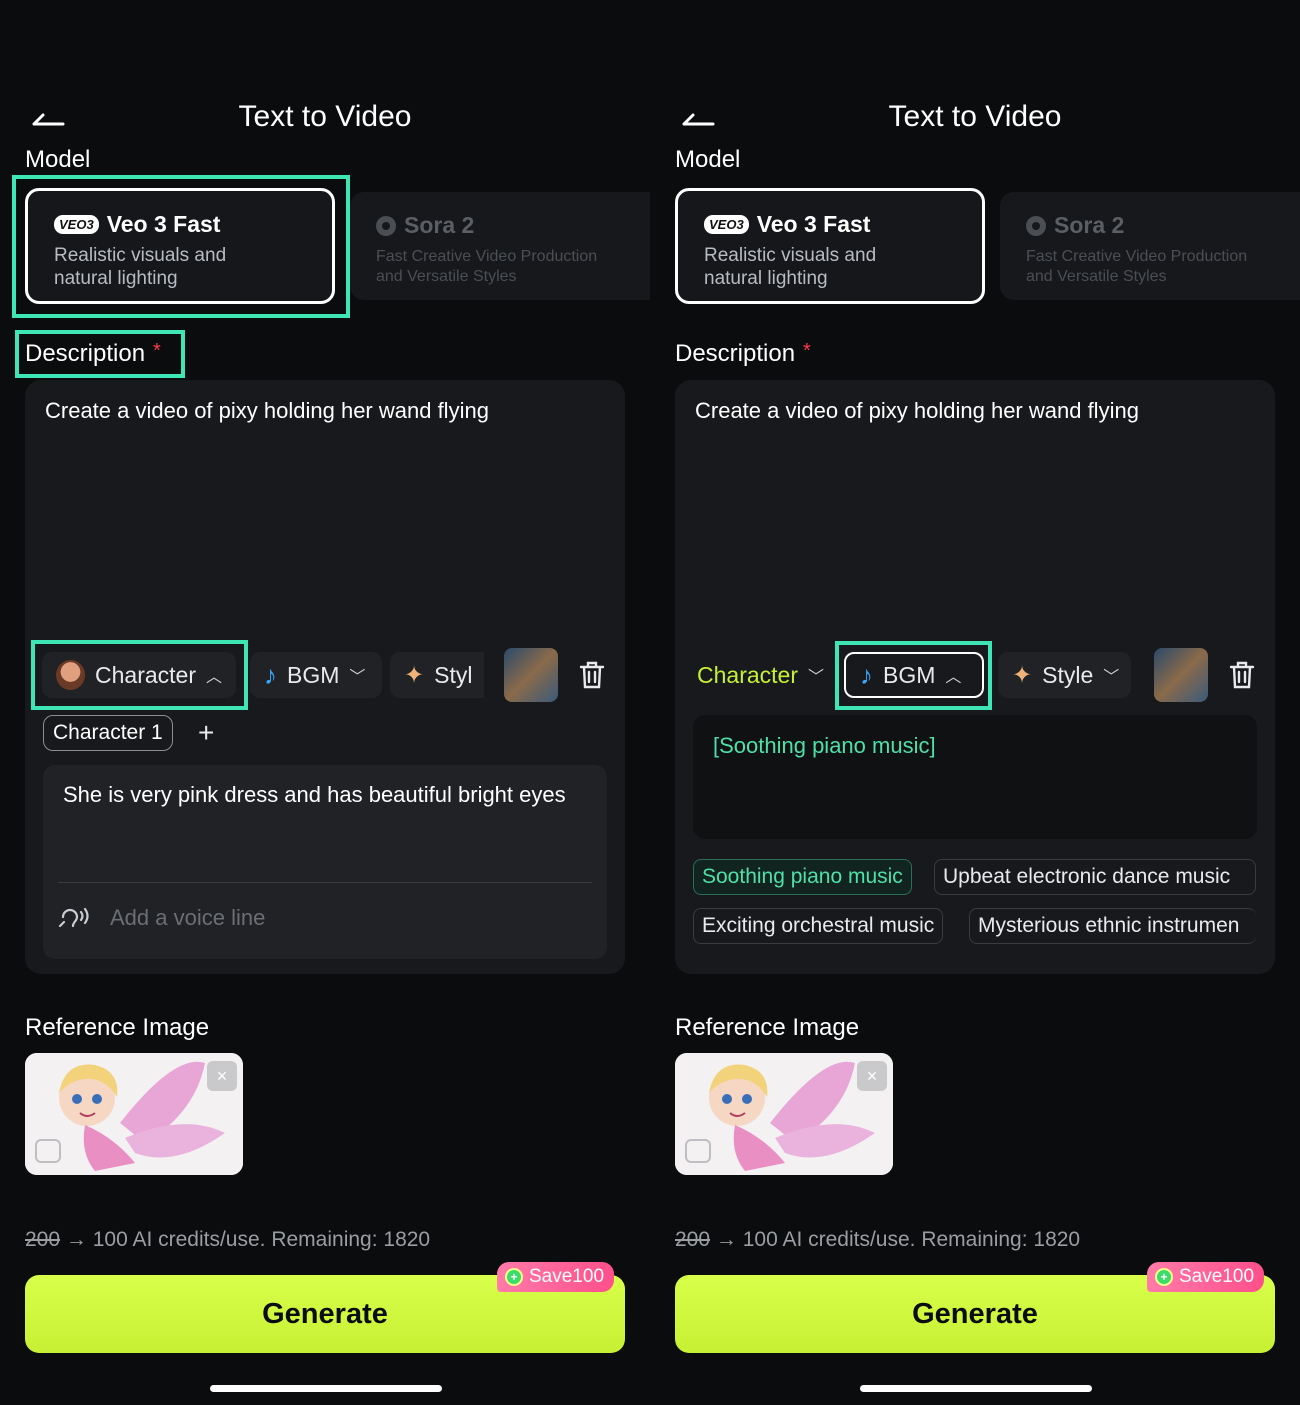  I want to click on voice-line-placeholder: Add a voice line, so click(187, 918).